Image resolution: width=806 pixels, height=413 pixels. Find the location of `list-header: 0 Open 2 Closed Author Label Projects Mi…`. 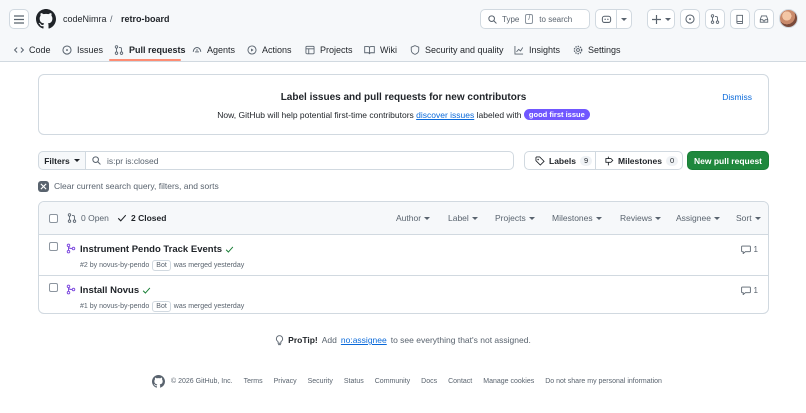

list-header: 0 Open 2 Closed Author Label Projects Mi… is located at coordinates (403, 218).